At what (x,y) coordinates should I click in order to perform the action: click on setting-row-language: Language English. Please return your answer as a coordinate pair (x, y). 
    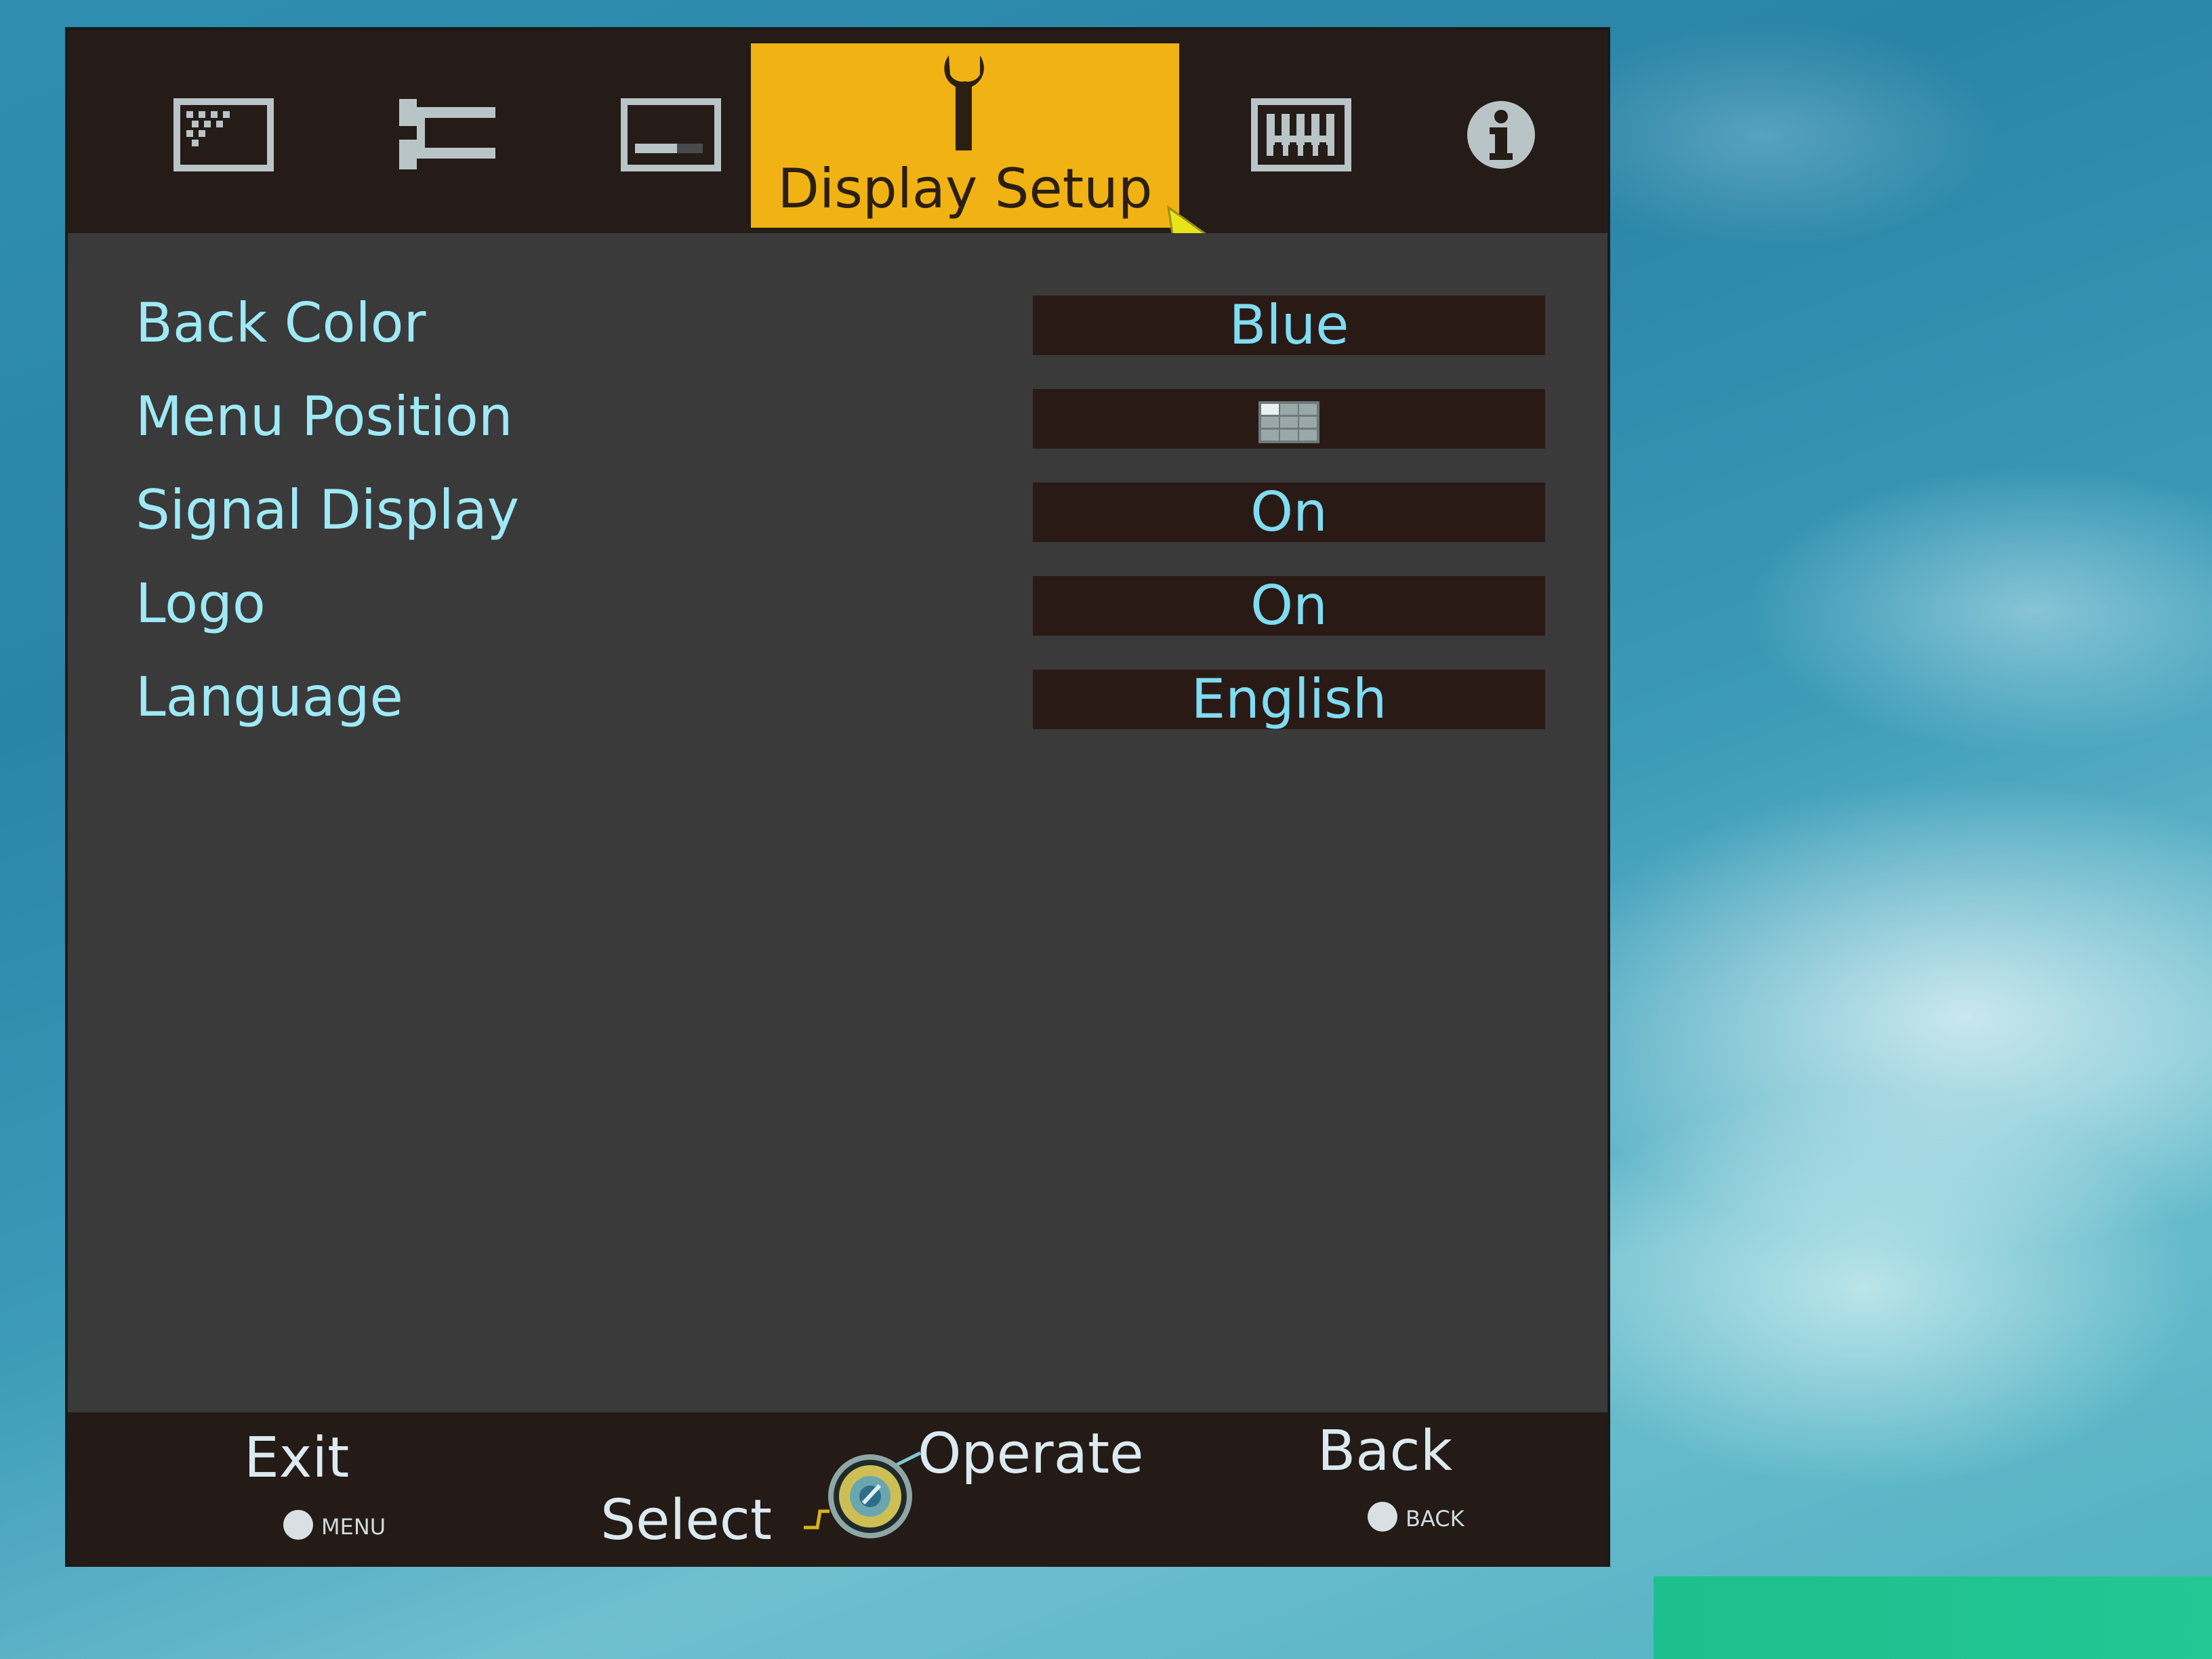
    Looking at the image, I should click on (837, 699).